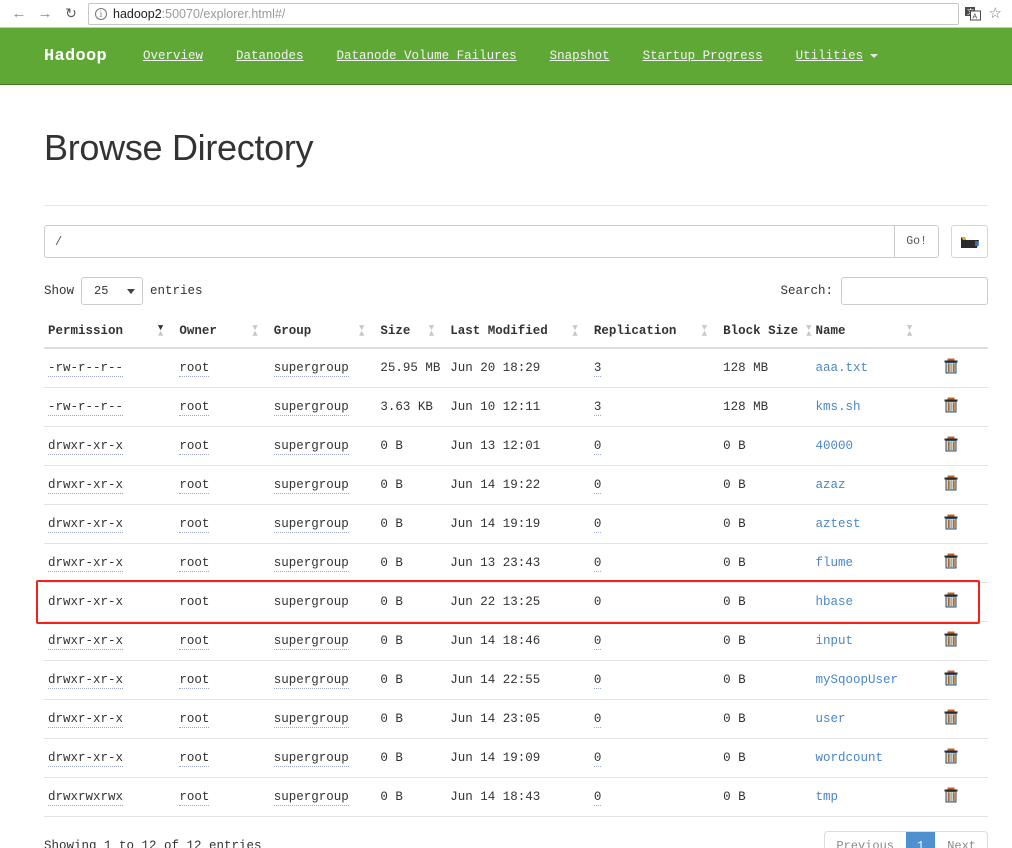  Describe the element at coordinates (112, 291) in the screenshot. I see `page-length-select: 2550100` at that location.